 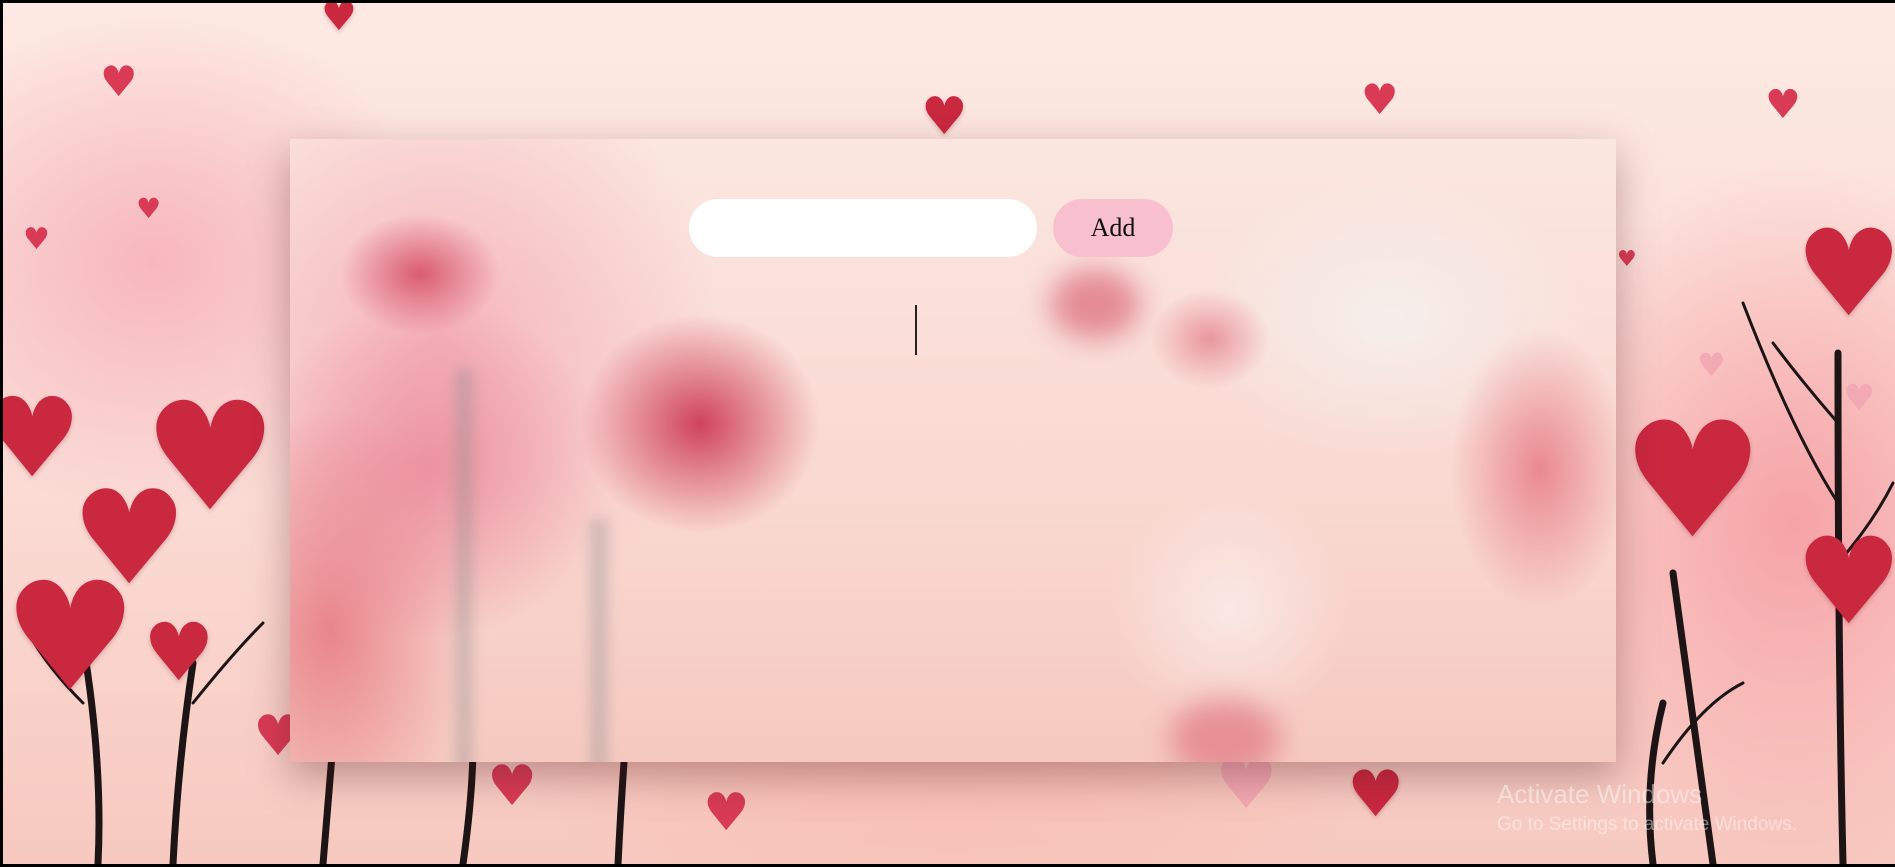 I want to click on watermark-title: Activate Windows, so click(x=1600, y=794).